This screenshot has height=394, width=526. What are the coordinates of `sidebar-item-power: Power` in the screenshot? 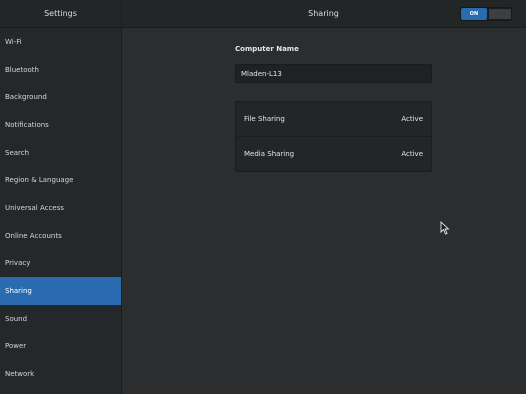 It's located at (60, 347).